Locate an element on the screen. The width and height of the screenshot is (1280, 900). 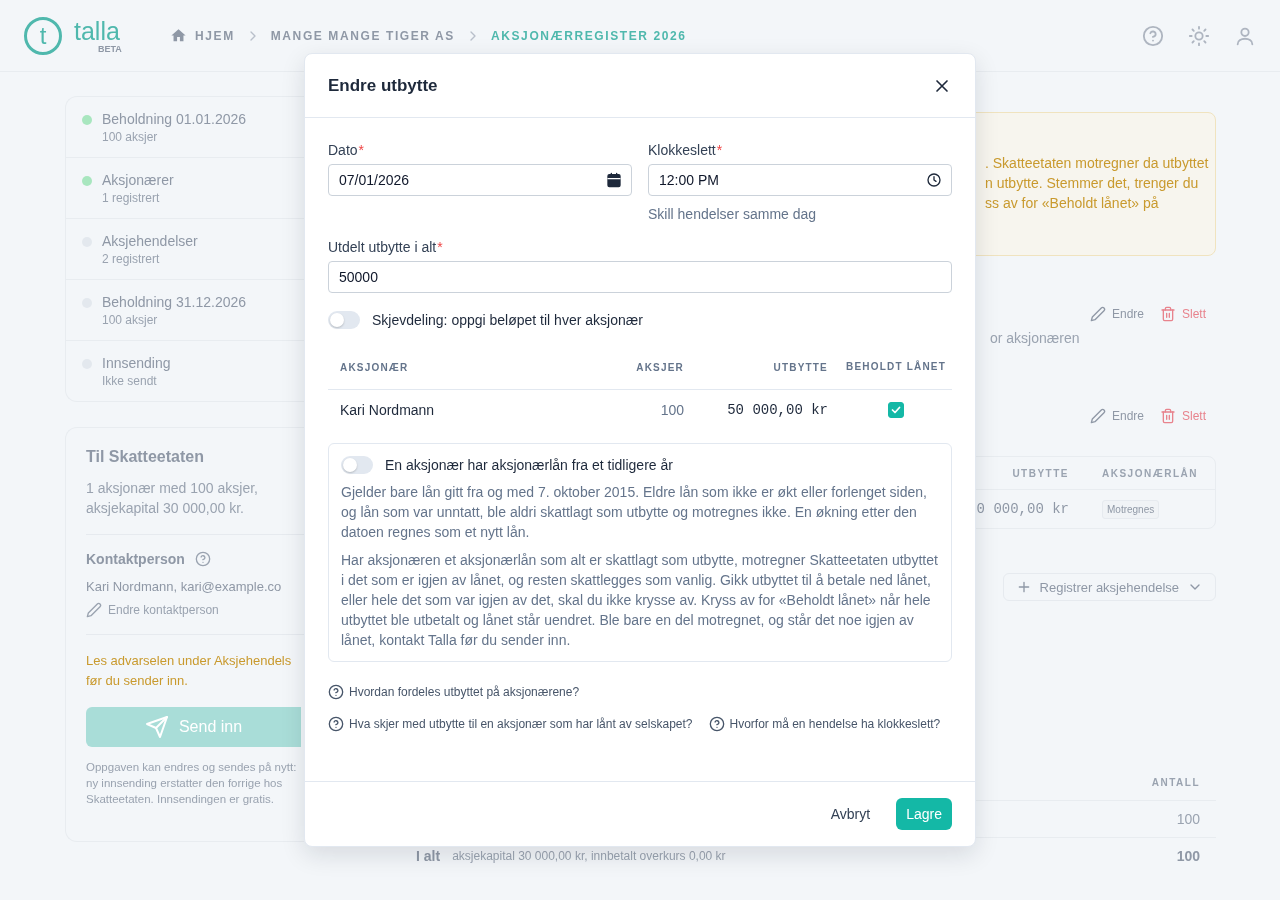
warning-text: Les advarselen under Aksjehendels is located at coordinates (189, 661).